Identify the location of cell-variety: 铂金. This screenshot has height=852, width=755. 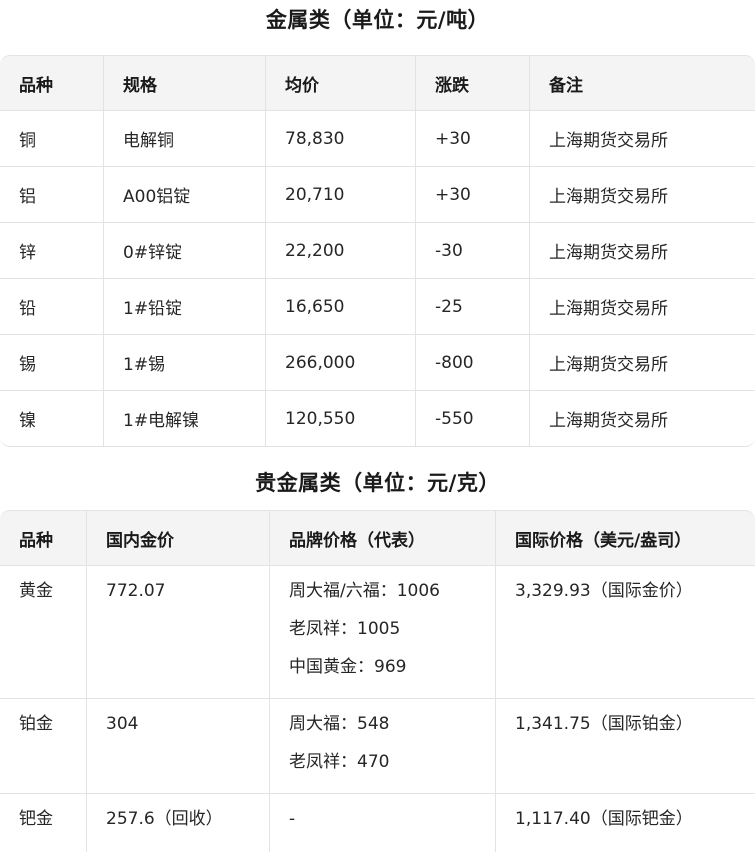
(43, 746).